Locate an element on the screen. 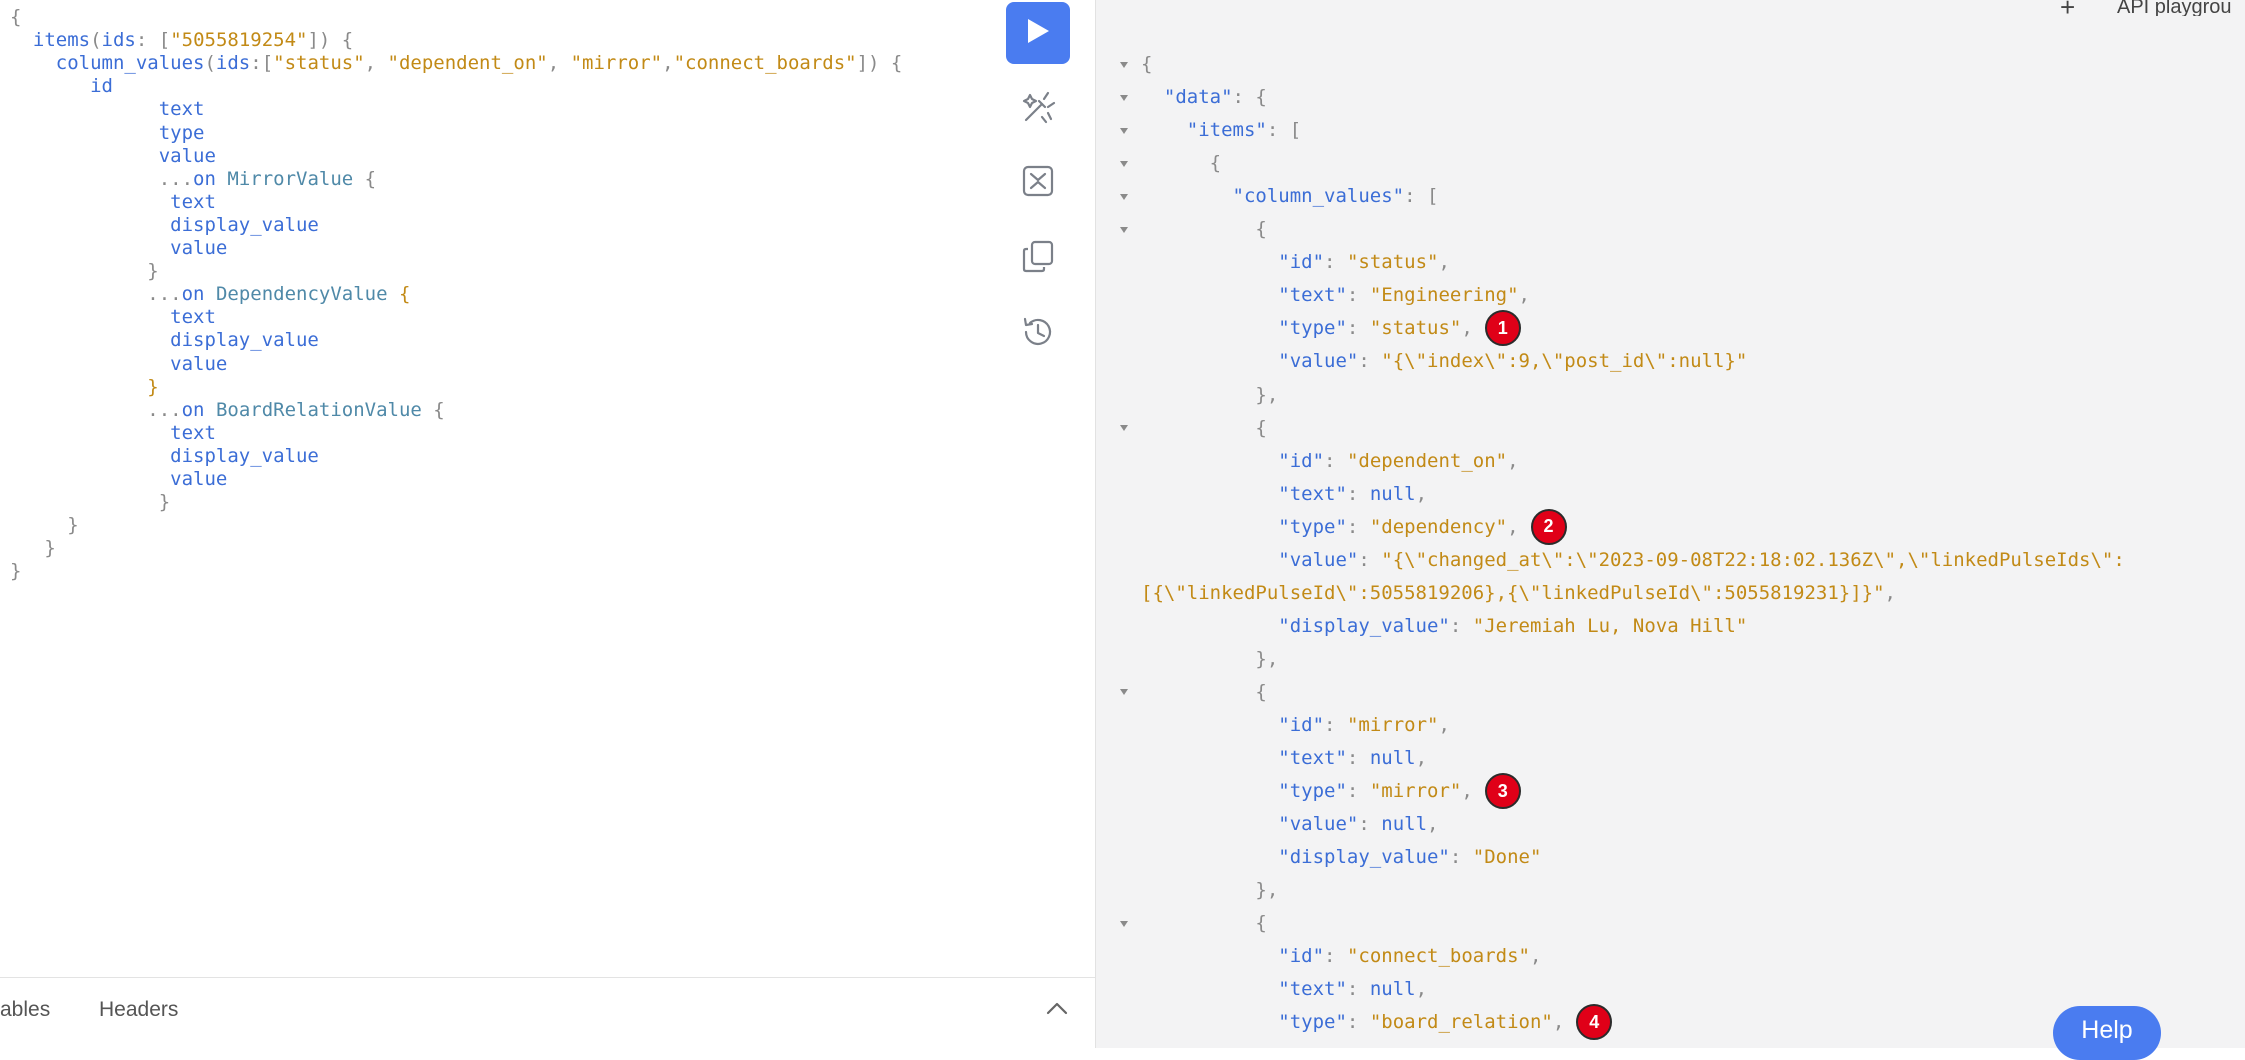 This screenshot has width=2245, height=1060. result-line: "text": null, is located at coordinates (1284, 989).